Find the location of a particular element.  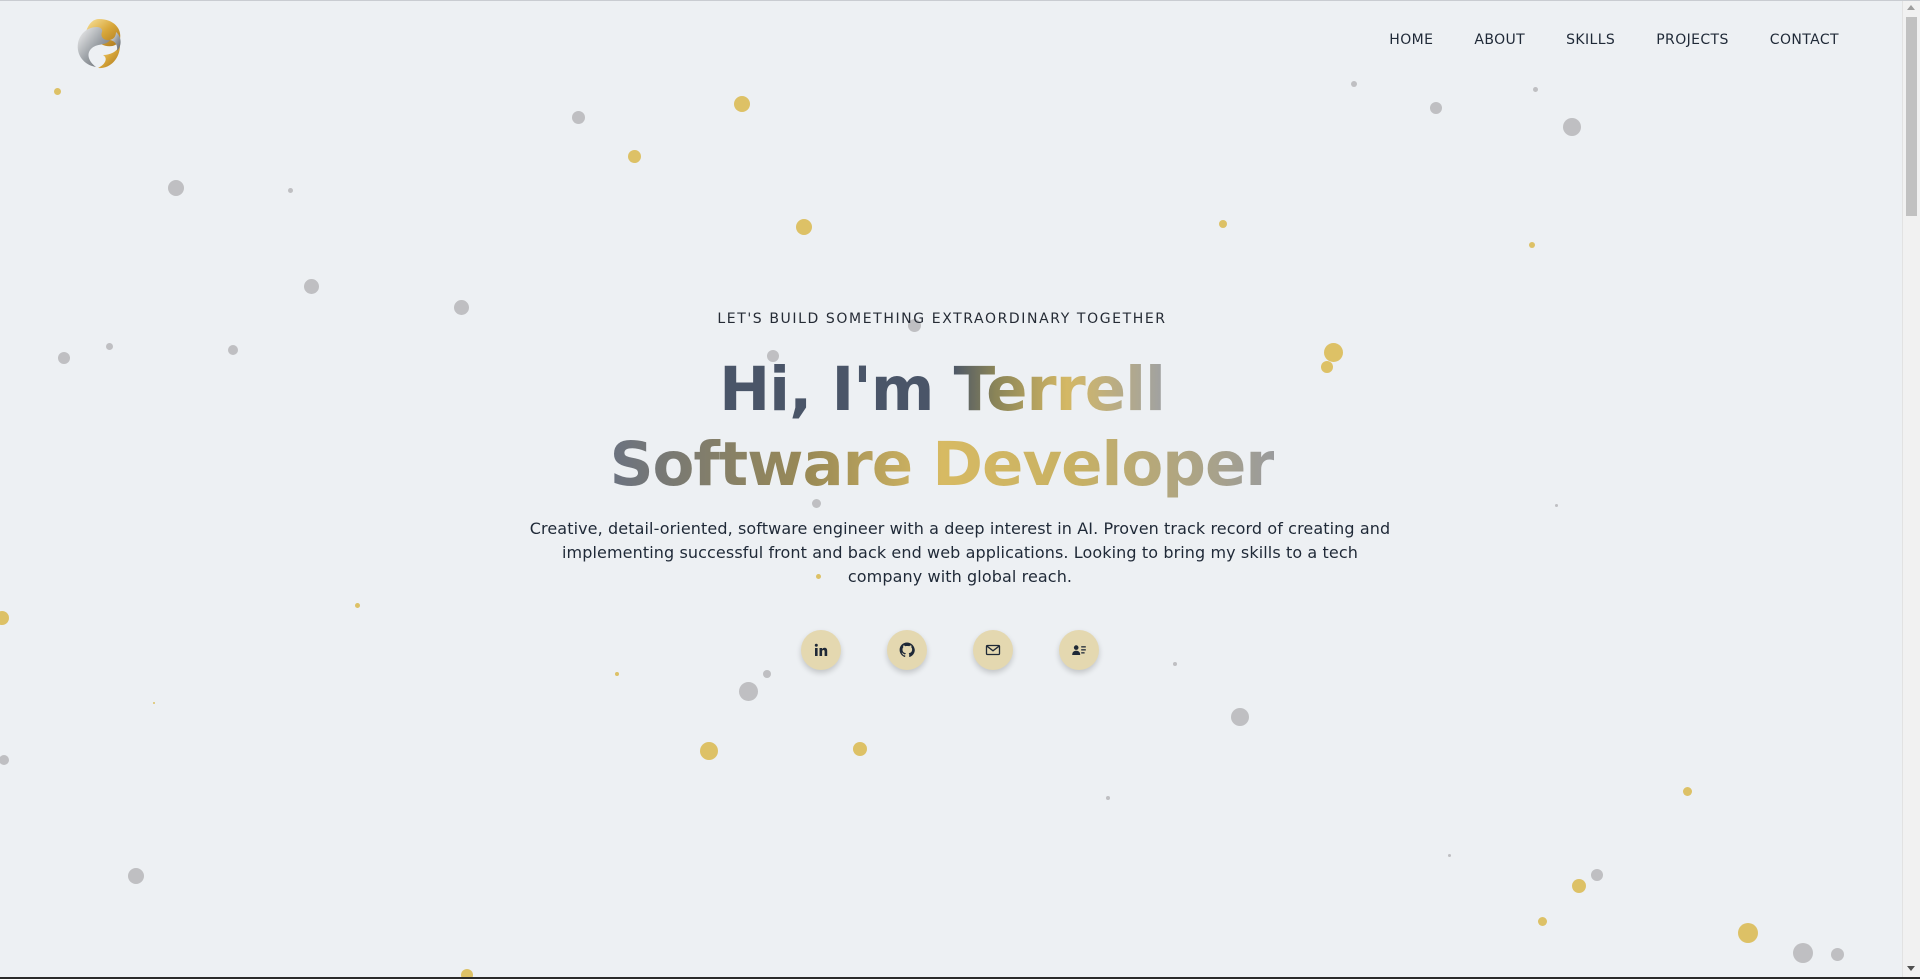

hero-greeting-text: Hi, I'm Terrell is located at coordinates (942, 389).